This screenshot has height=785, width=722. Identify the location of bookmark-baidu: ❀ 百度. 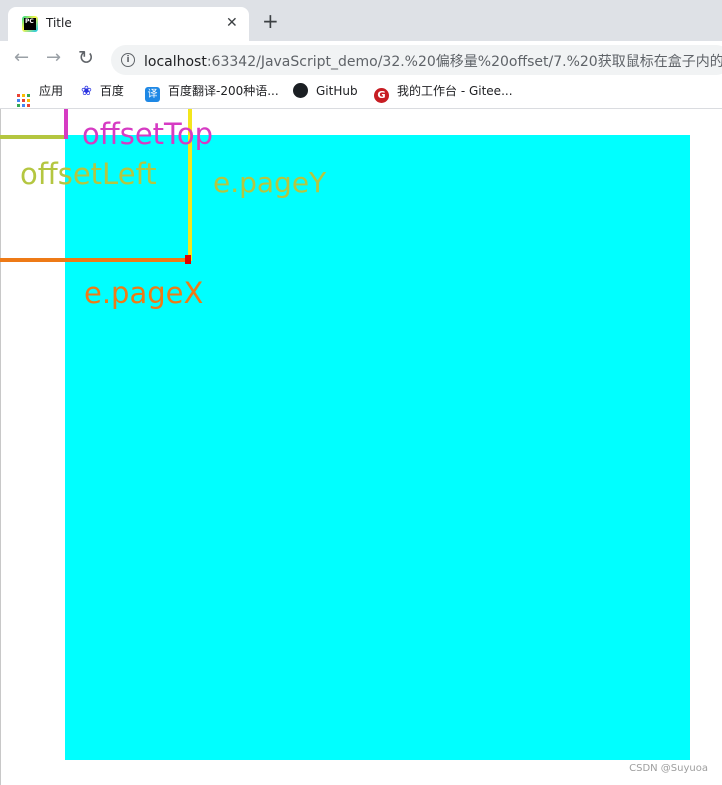
(102, 91).